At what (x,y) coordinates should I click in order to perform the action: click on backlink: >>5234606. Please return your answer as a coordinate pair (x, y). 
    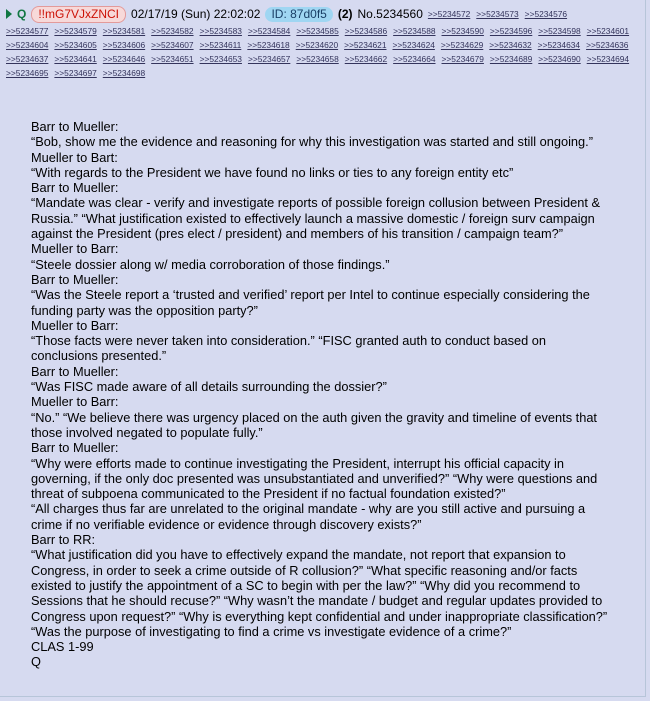
    Looking at the image, I should click on (124, 45).